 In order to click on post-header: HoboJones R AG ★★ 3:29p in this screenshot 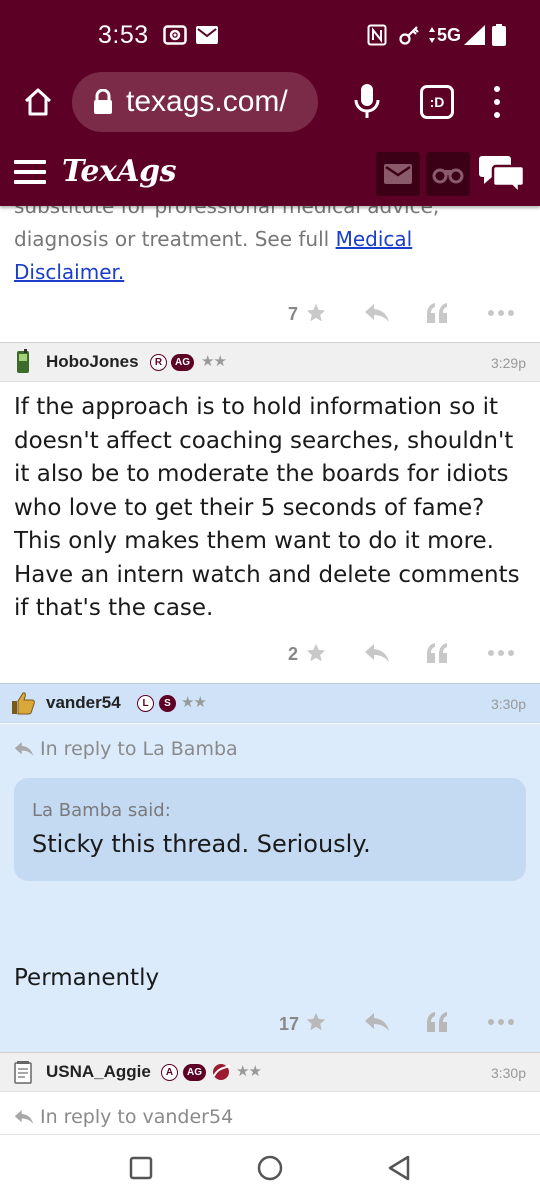, I will do `click(270, 362)`.